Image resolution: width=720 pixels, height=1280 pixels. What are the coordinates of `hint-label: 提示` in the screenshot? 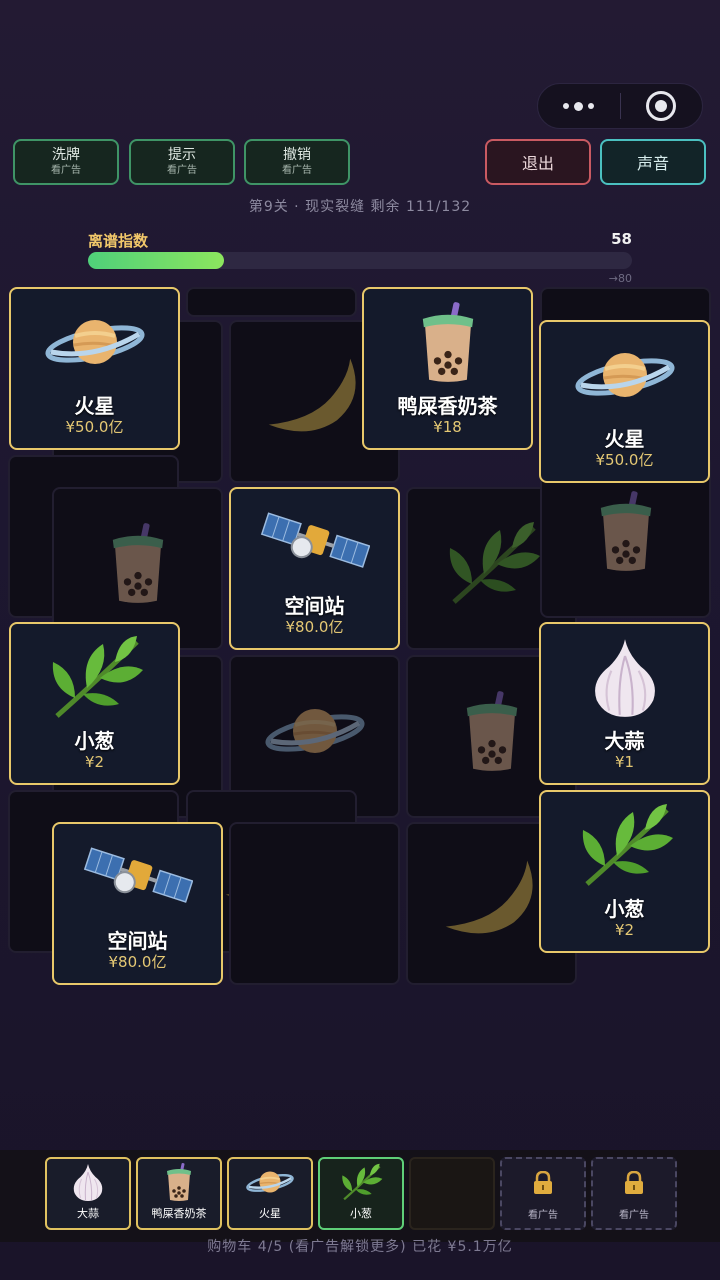 It's located at (182, 155).